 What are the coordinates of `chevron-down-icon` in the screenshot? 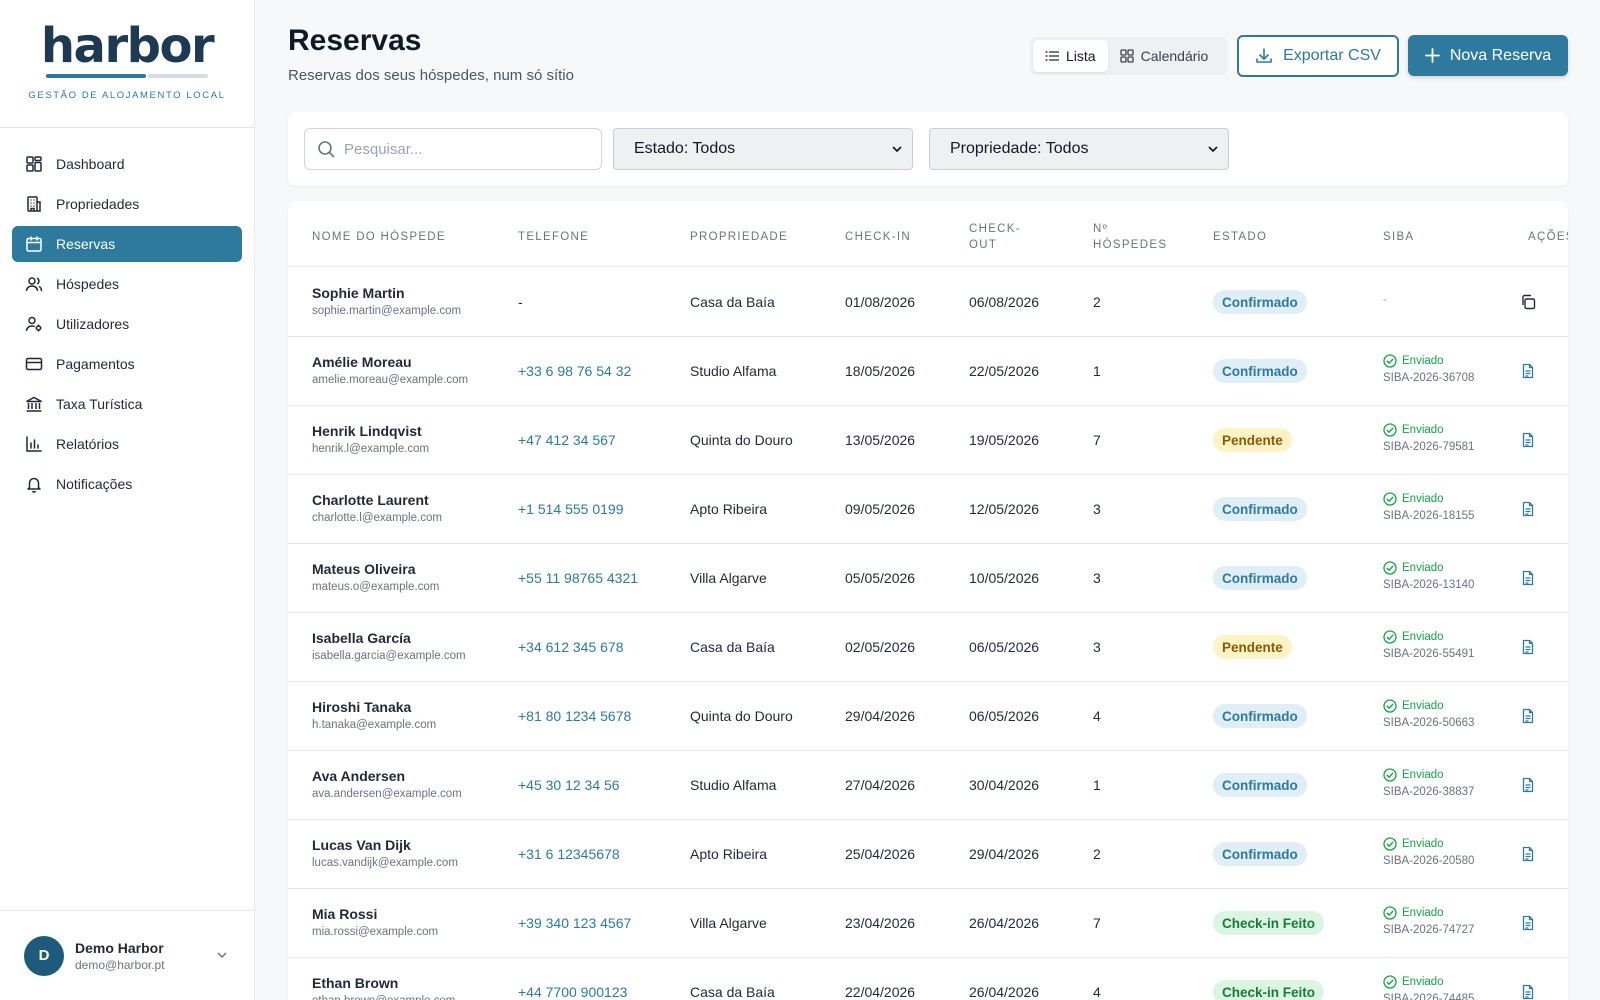 It's located at (222, 955).